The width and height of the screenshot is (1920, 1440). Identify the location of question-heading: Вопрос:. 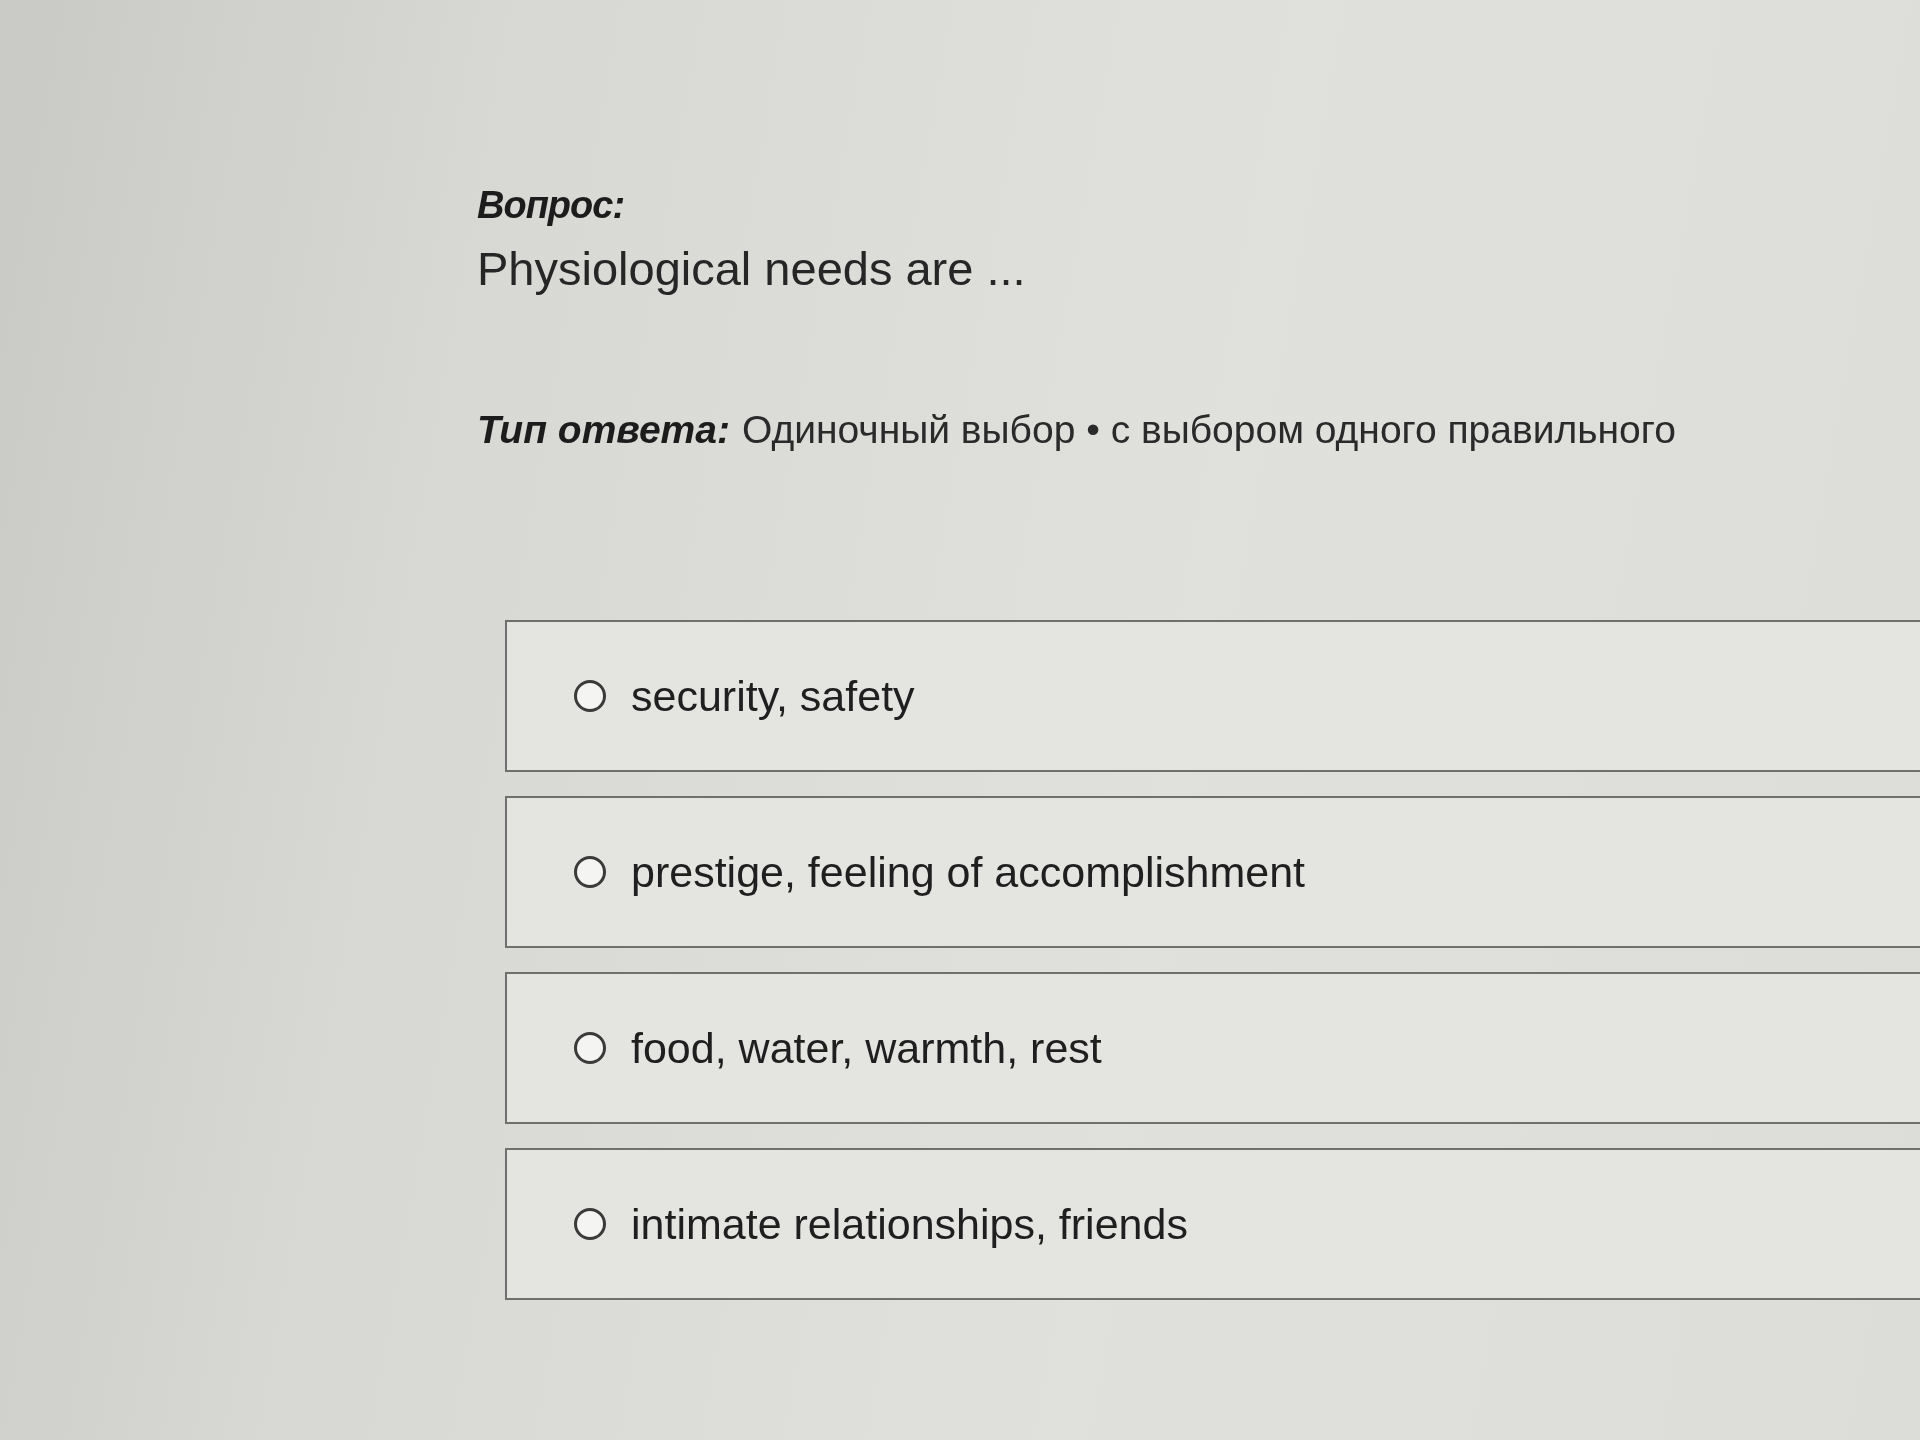
(551, 205).